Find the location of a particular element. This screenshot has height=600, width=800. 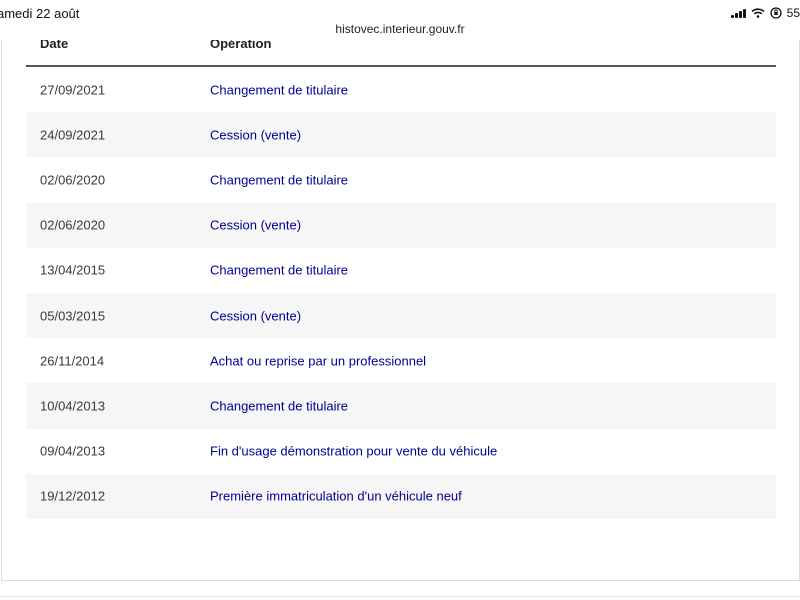

orientation-lock-icon is located at coordinates (775, 13).